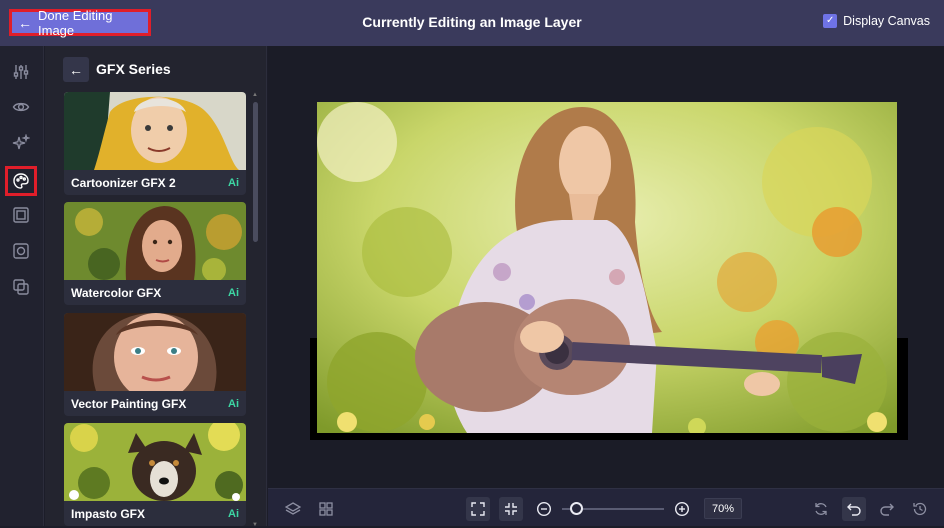 Image resolution: width=944 pixels, height=528 pixels. I want to click on layers-icon, so click(293, 509).